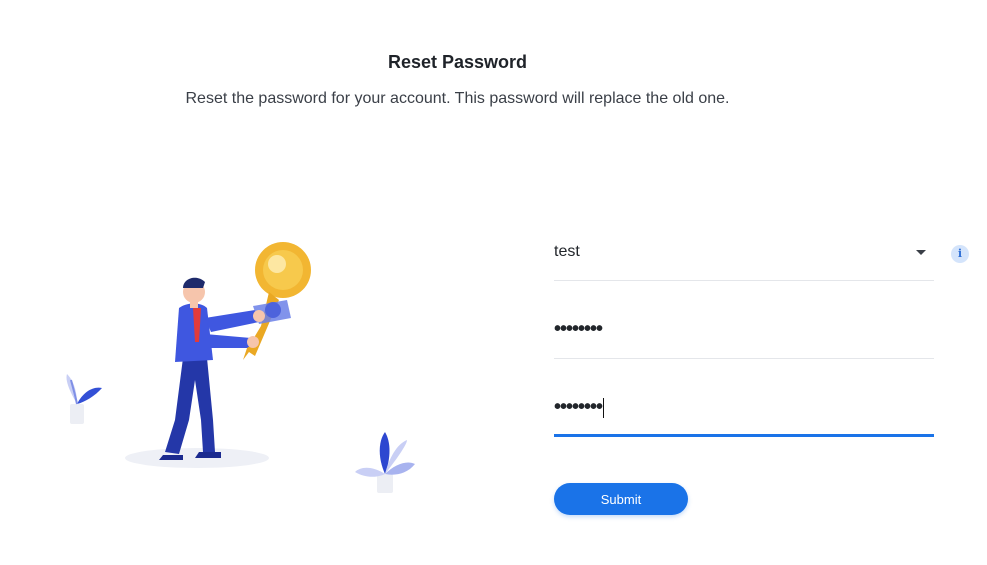 Image resolution: width=987 pixels, height=565 pixels. I want to click on chevron-down-icon, so click(921, 252).